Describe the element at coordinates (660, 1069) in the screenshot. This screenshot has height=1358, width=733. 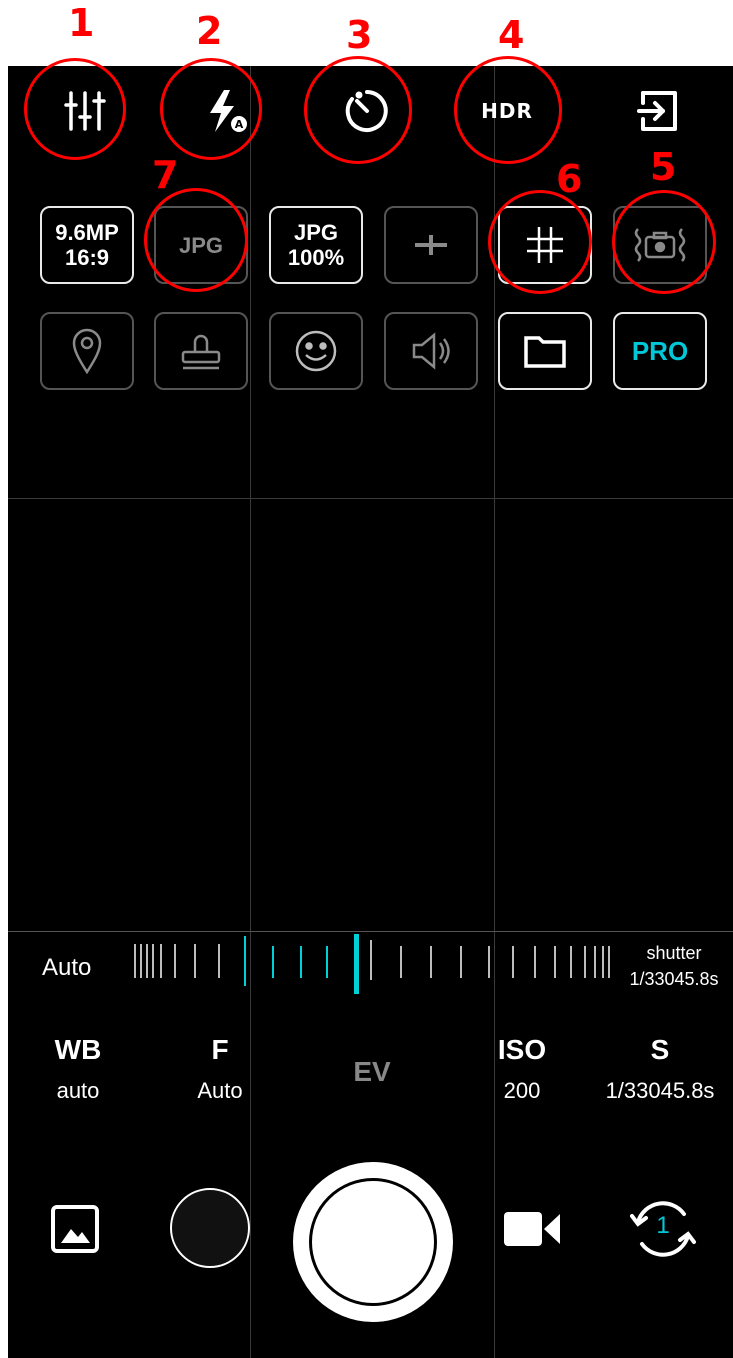
I see `param-s: S 1/33045.8s` at that location.